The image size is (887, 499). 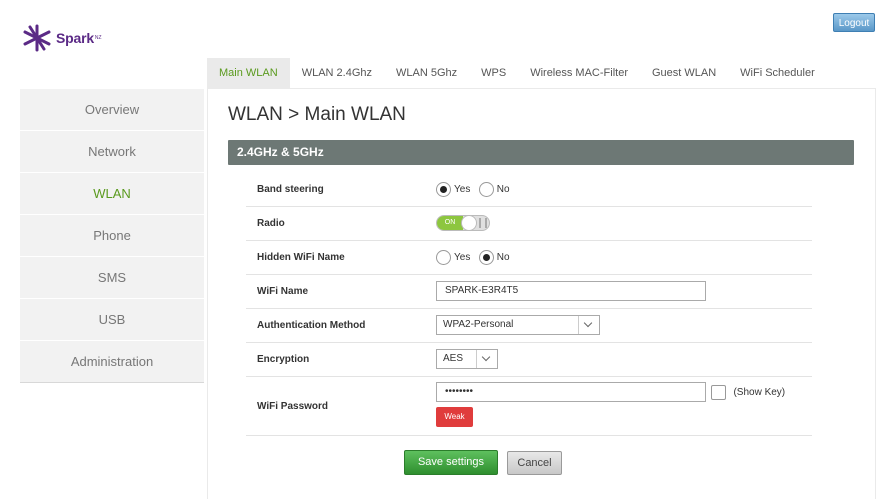 I want to click on sidebar-item-wlan: WLAN, so click(x=112, y=194).